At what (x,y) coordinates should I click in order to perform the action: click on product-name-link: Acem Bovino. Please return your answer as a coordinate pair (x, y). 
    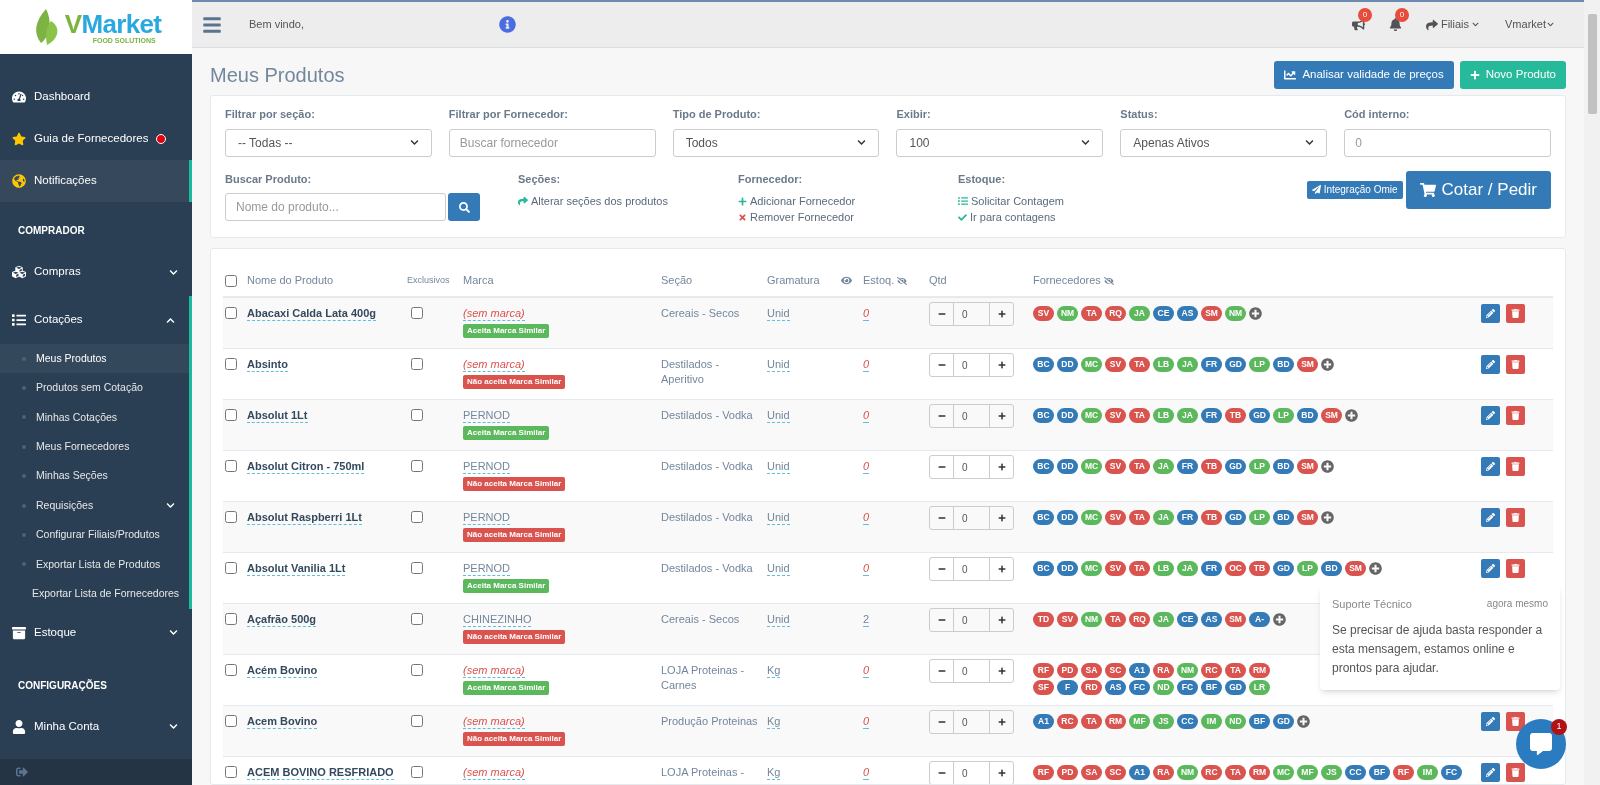
    Looking at the image, I should click on (282, 721).